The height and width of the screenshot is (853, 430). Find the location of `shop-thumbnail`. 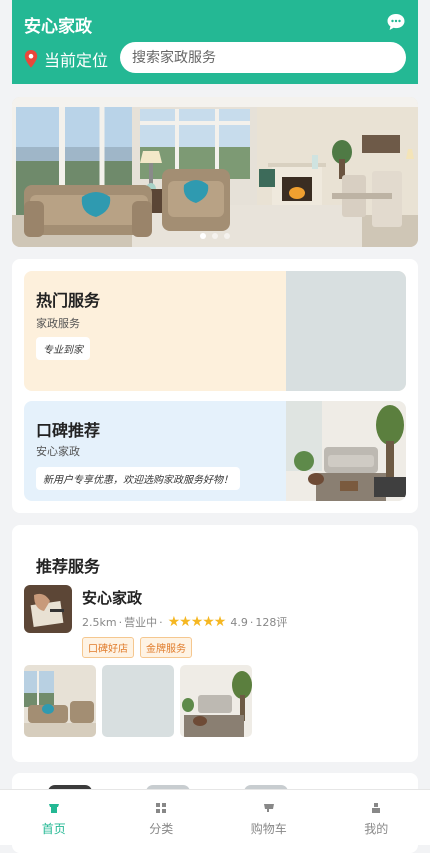

shop-thumbnail is located at coordinates (48, 609).